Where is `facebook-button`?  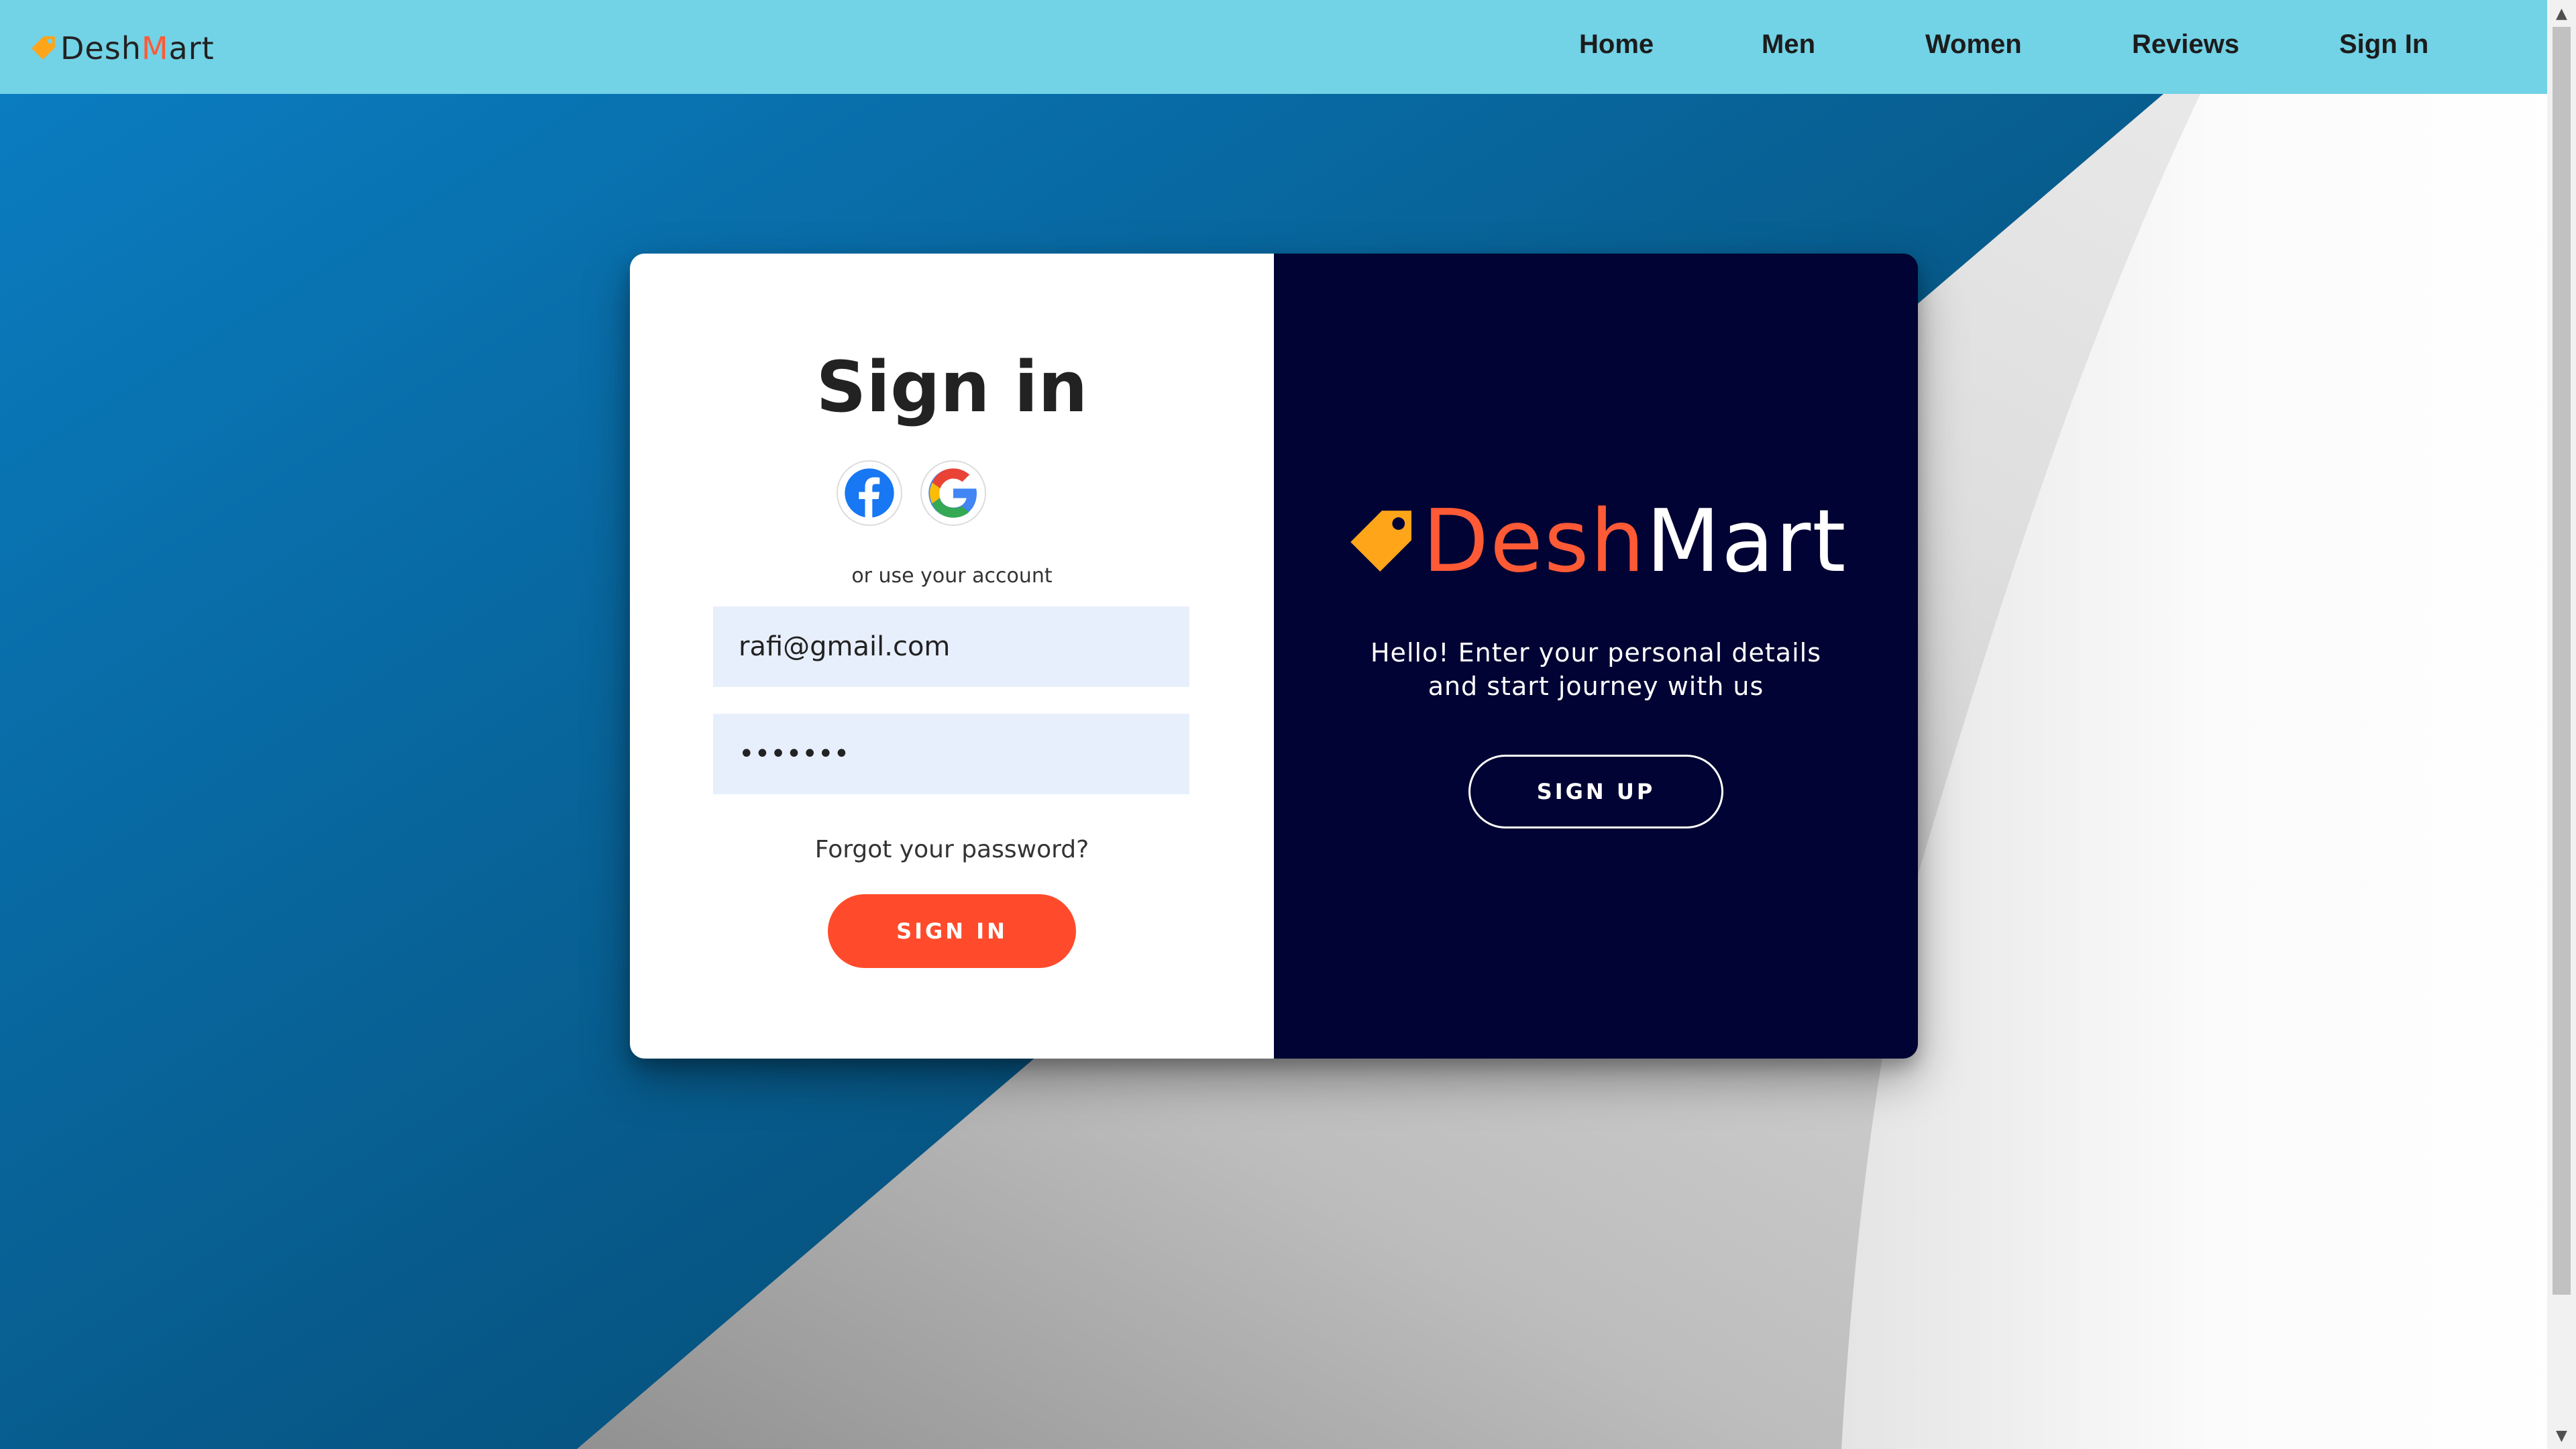 facebook-button is located at coordinates (869, 493).